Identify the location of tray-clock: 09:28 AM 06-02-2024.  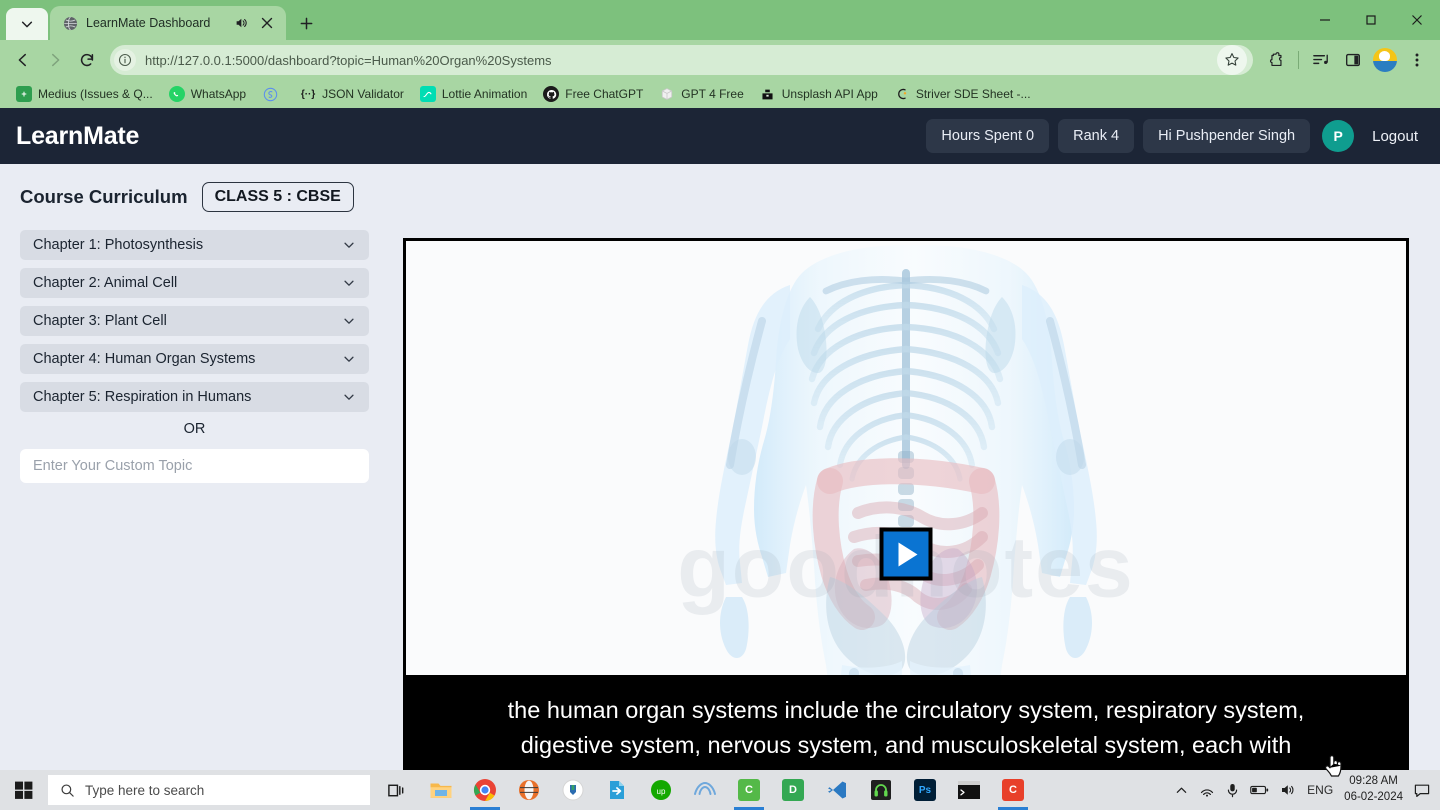
(1373, 789).